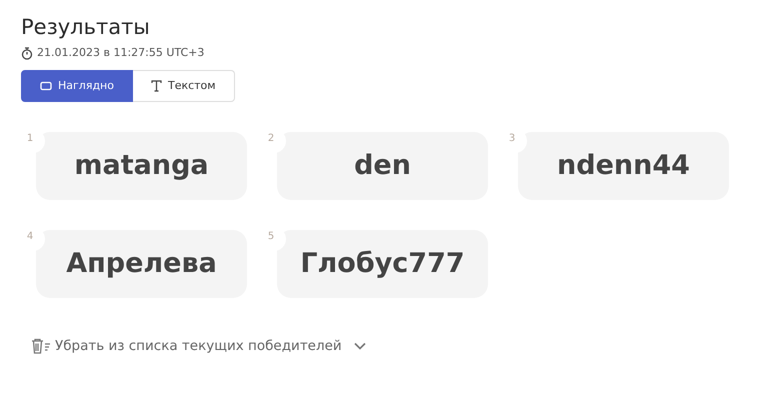  Describe the element at coordinates (86, 27) in the screenshot. I see `page-title: Результаты` at that location.